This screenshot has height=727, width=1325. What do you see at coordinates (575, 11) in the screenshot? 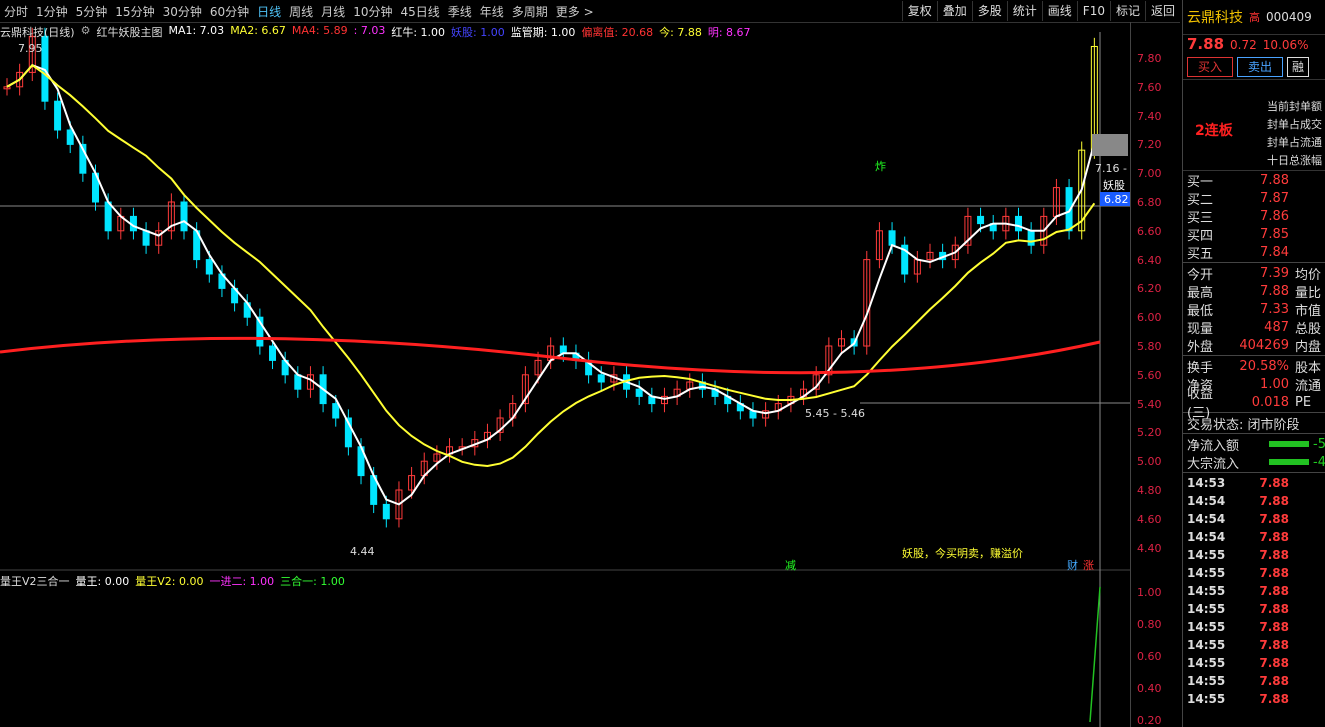
I see `tab-14: 更多 >` at bounding box center [575, 11].